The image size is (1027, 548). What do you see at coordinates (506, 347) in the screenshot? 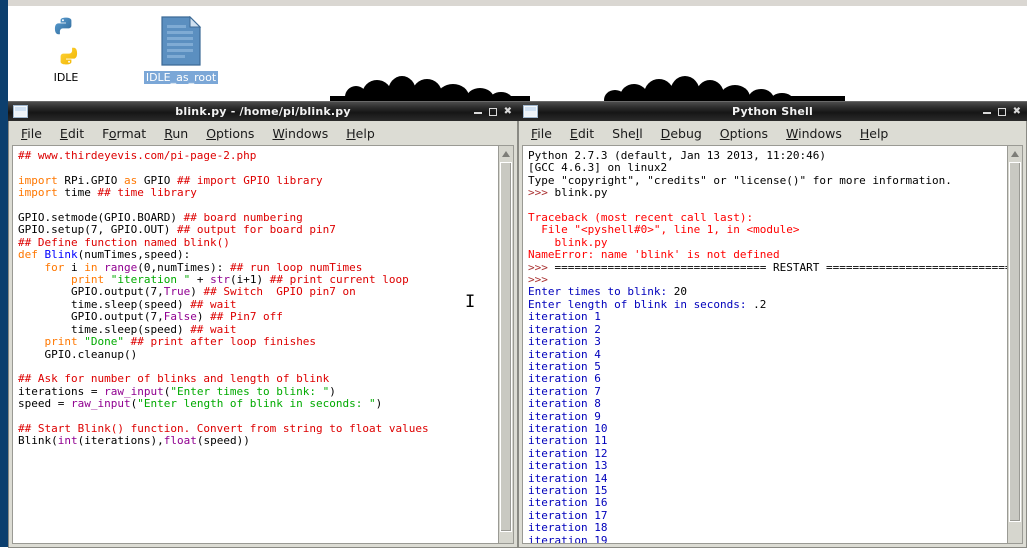
I see `editor-scroll-thumb` at bounding box center [506, 347].